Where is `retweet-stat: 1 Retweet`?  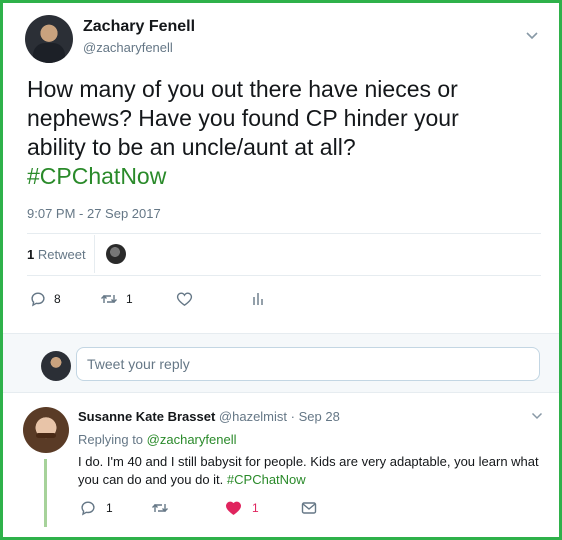
retweet-stat: 1 Retweet is located at coordinates (56, 254).